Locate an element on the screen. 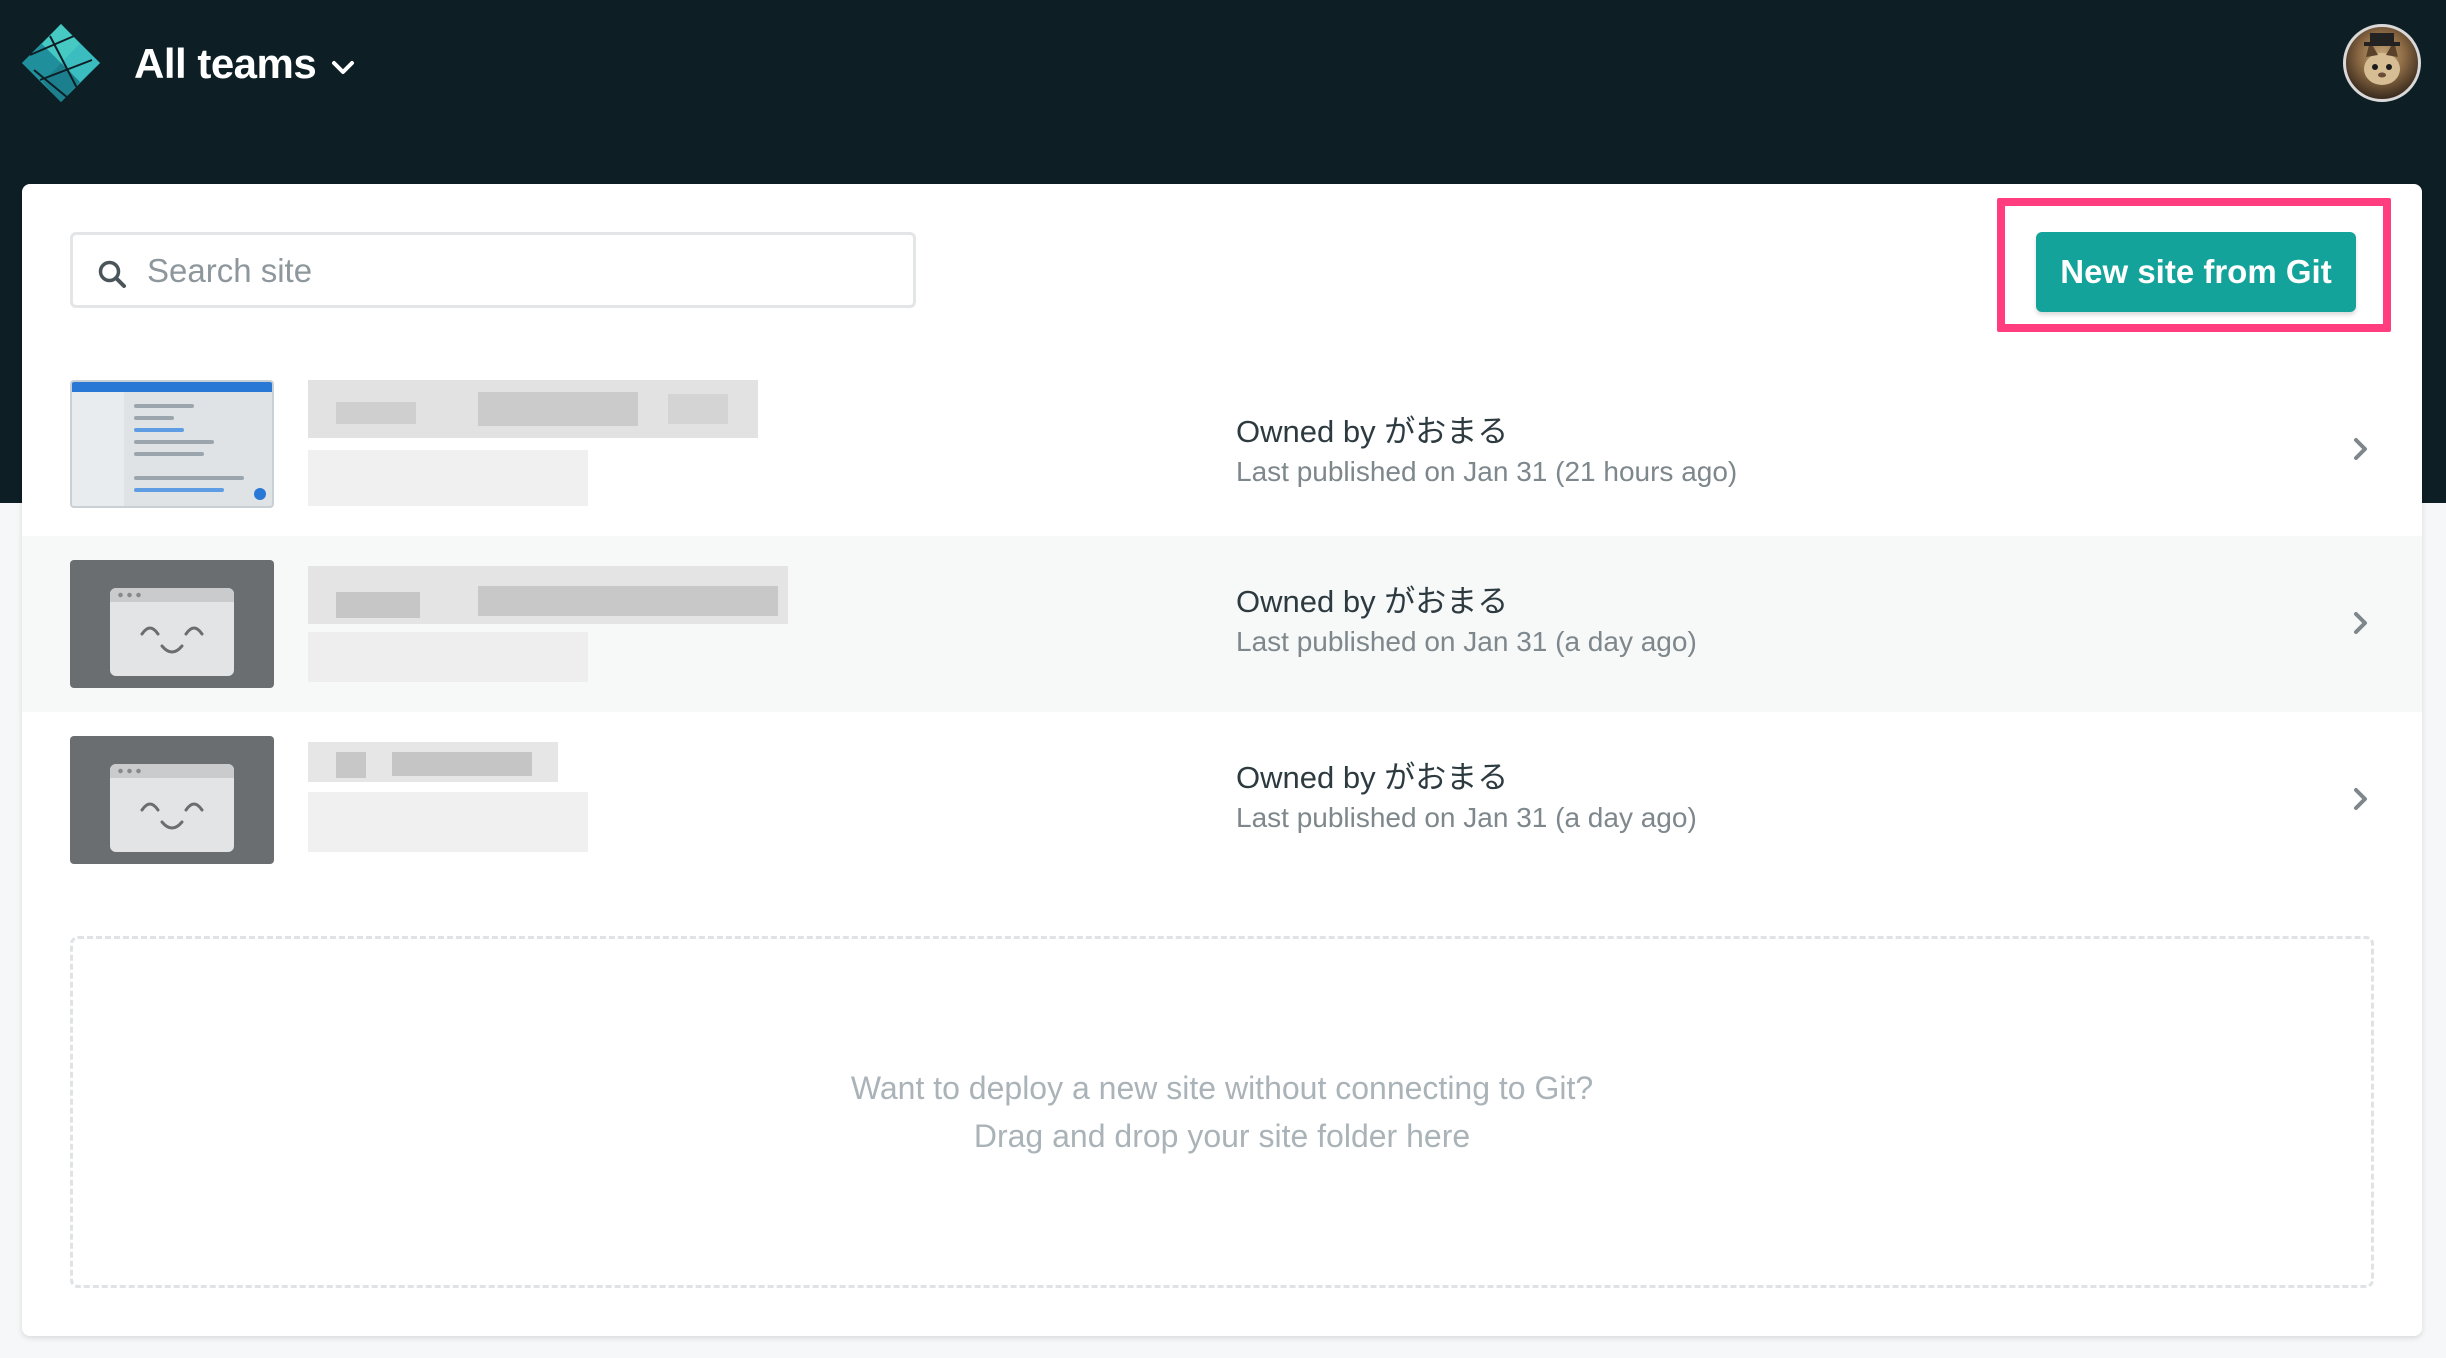 The width and height of the screenshot is (2446, 1358). team-switcher: All teams is located at coordinates (245, 64).